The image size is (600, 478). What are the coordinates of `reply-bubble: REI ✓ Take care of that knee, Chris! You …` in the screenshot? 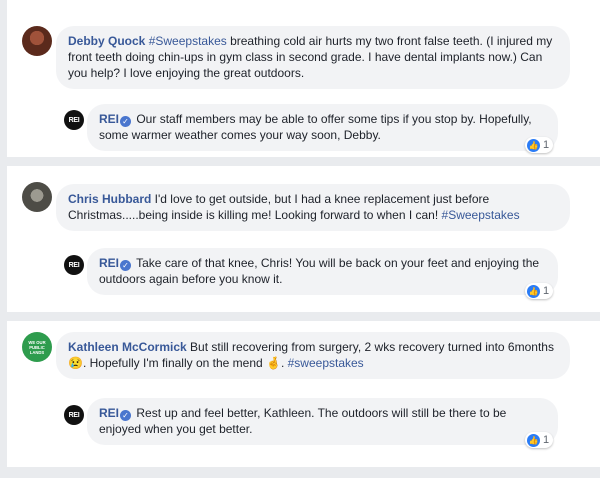 It's located at (322, 271).